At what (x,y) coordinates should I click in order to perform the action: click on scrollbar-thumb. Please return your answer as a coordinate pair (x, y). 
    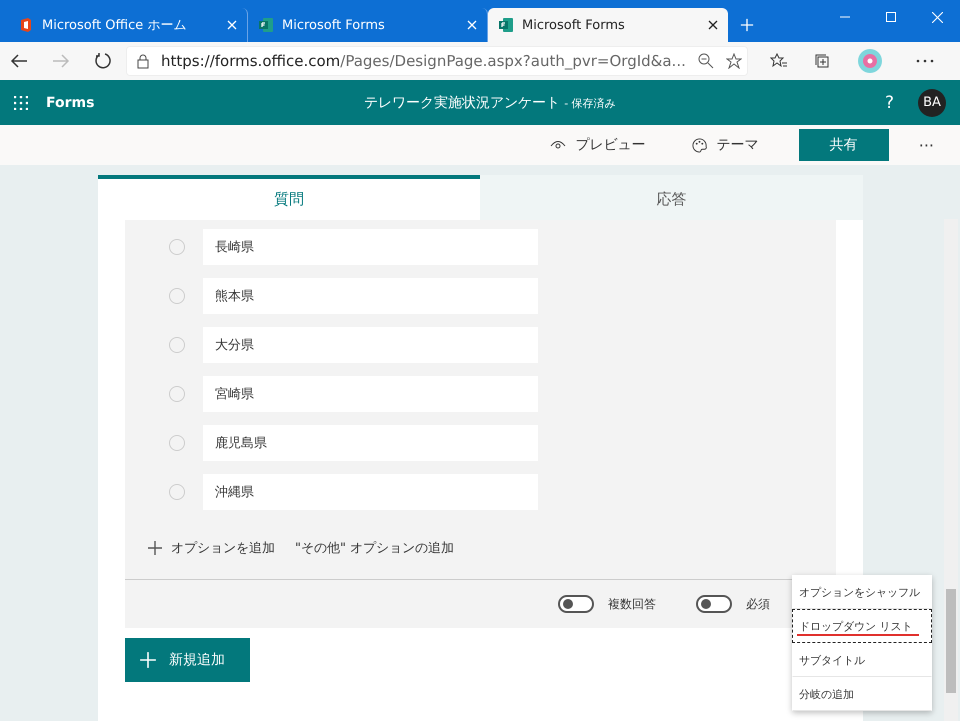
    Looking at the image, I should click on (951, 641).